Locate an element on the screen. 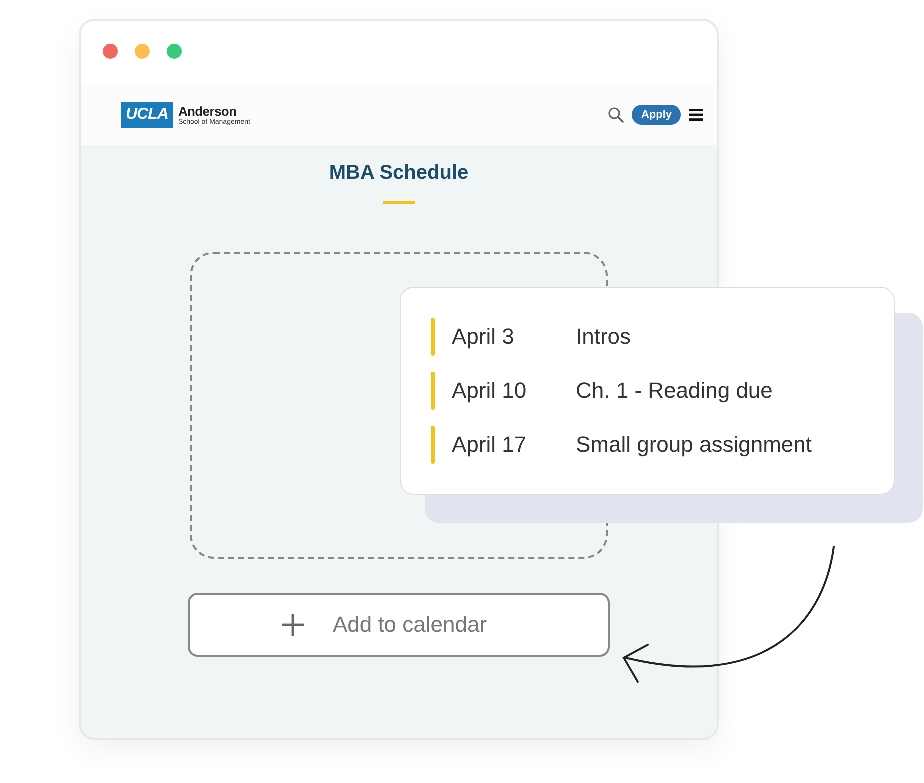 The width and height of the screenshot is (924, 783). apply-button: Apply is located at coordinates (656, 115).